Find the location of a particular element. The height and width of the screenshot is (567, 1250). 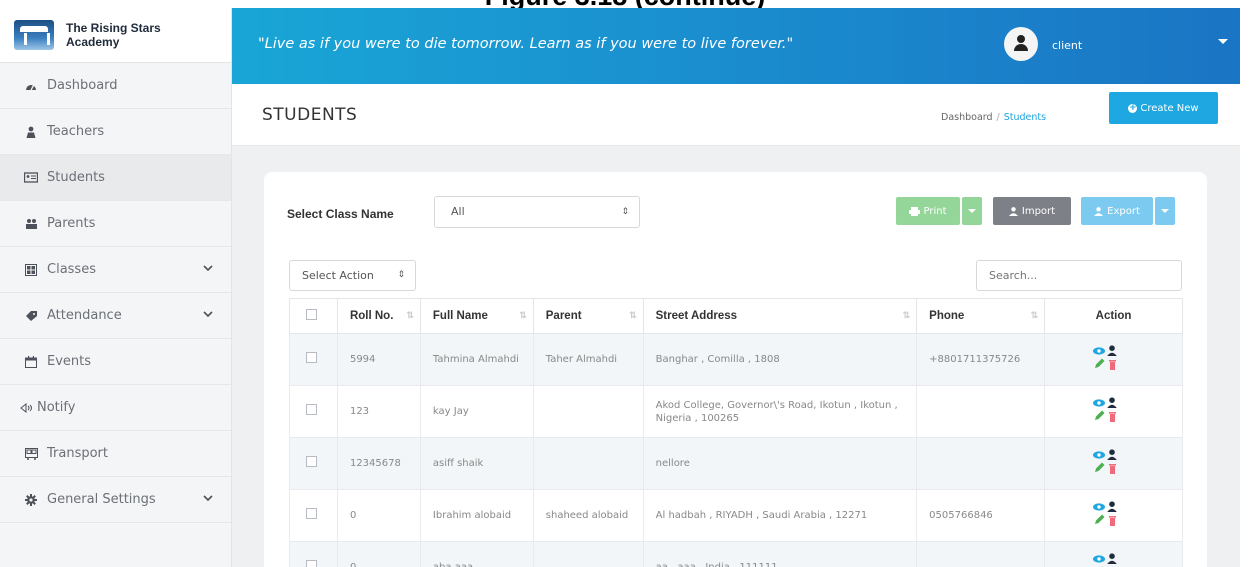

bulk-action-value: Select Action is located at coordinates (338, 275).